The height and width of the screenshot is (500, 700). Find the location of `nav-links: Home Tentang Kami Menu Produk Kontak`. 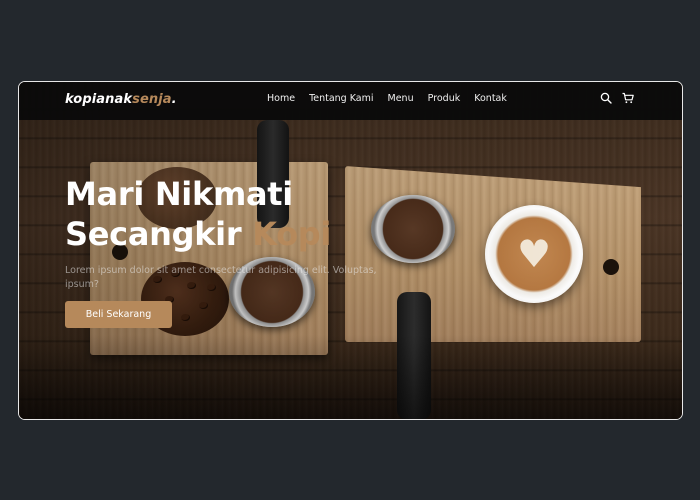

nav-links: Home Tentang Kami Menu Produk Kontak is located at coordinates (387, 98).